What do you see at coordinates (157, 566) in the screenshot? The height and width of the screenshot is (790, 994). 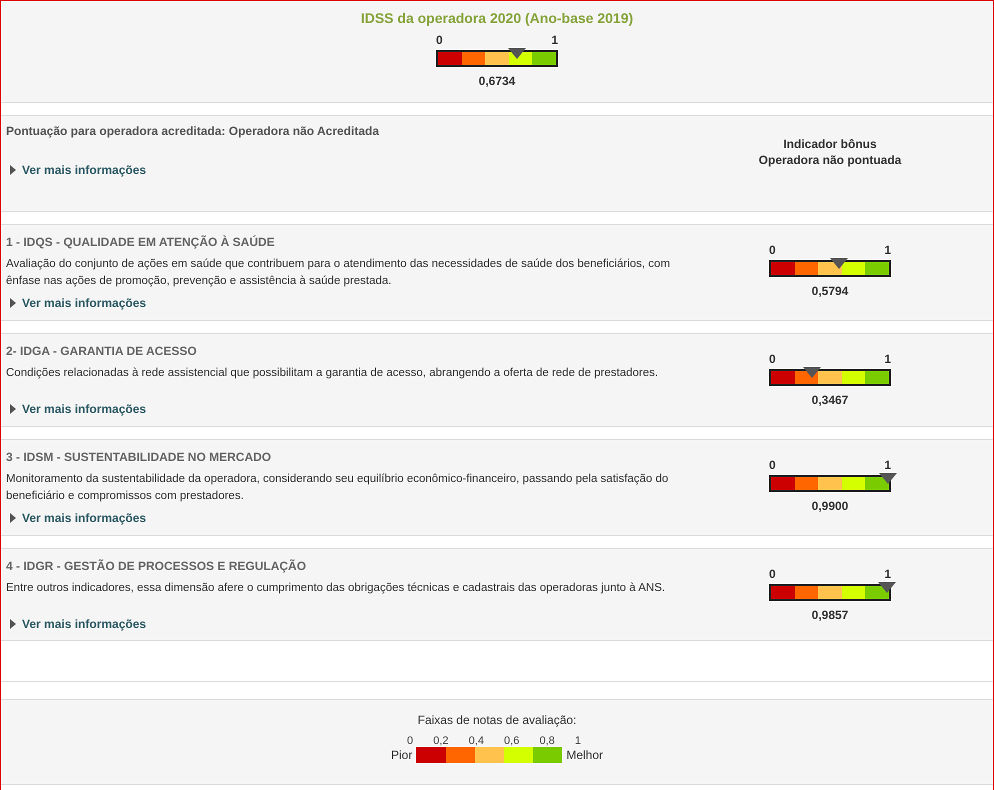 I see `section-heading: 4 - IDGR - GESTÃO DE PROCESSOS E REGULAÇÃO` at bounding box center [157, 566].